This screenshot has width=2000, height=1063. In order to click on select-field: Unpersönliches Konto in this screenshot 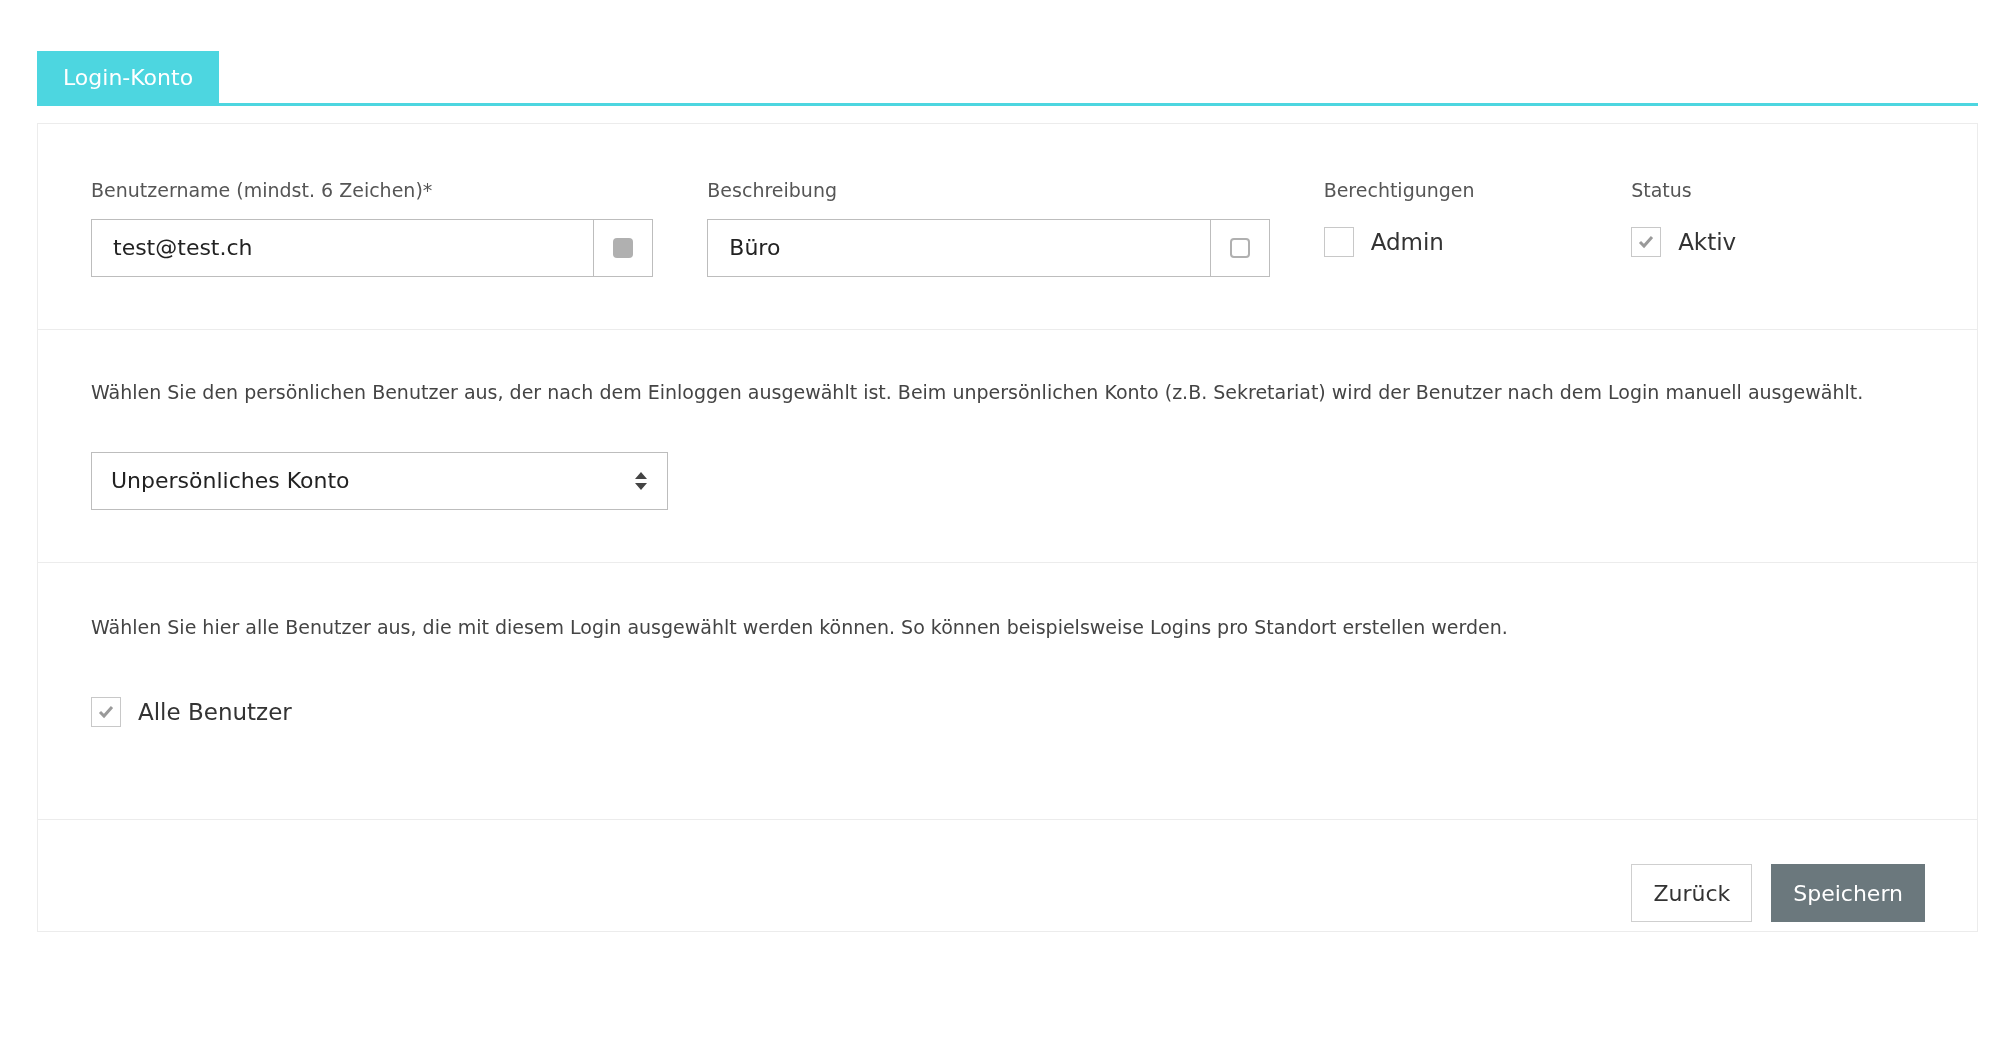, I will do `click(379, 480)`.